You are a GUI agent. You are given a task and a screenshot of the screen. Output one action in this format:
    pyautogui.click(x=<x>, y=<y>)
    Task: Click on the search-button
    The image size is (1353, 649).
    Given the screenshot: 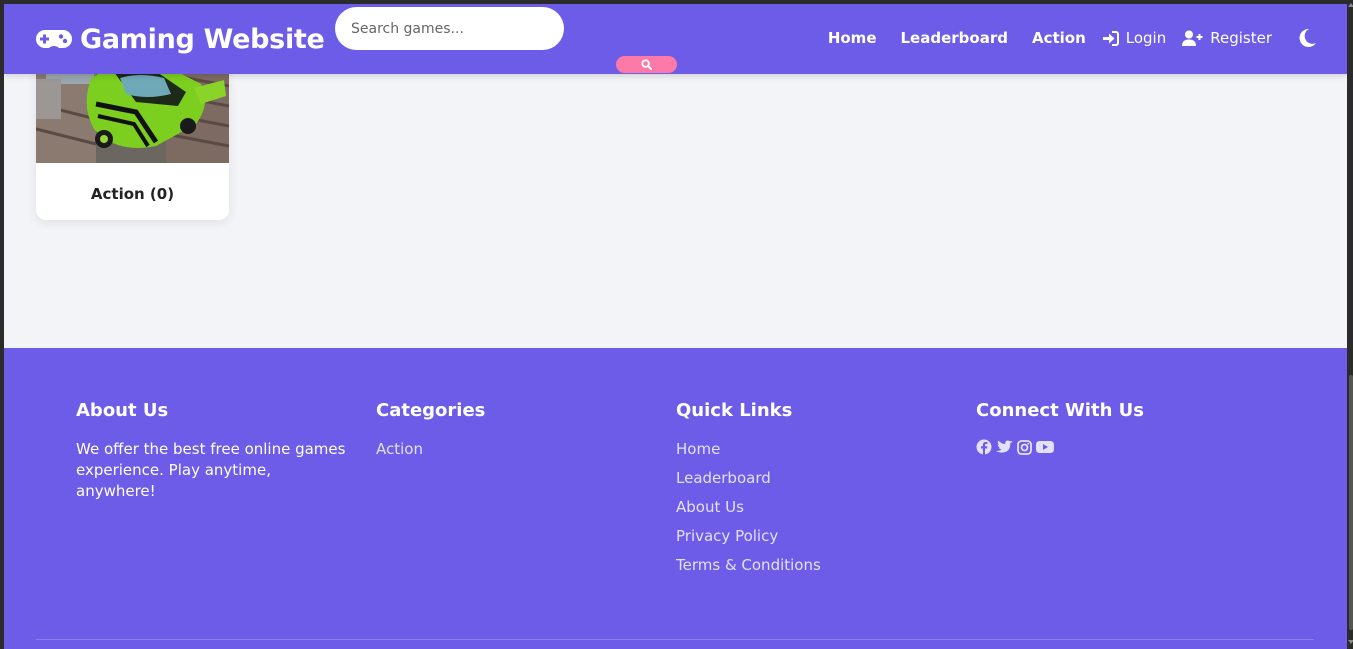 What is the action you would take?
    pyautogui.click(x=646, y=64)
    